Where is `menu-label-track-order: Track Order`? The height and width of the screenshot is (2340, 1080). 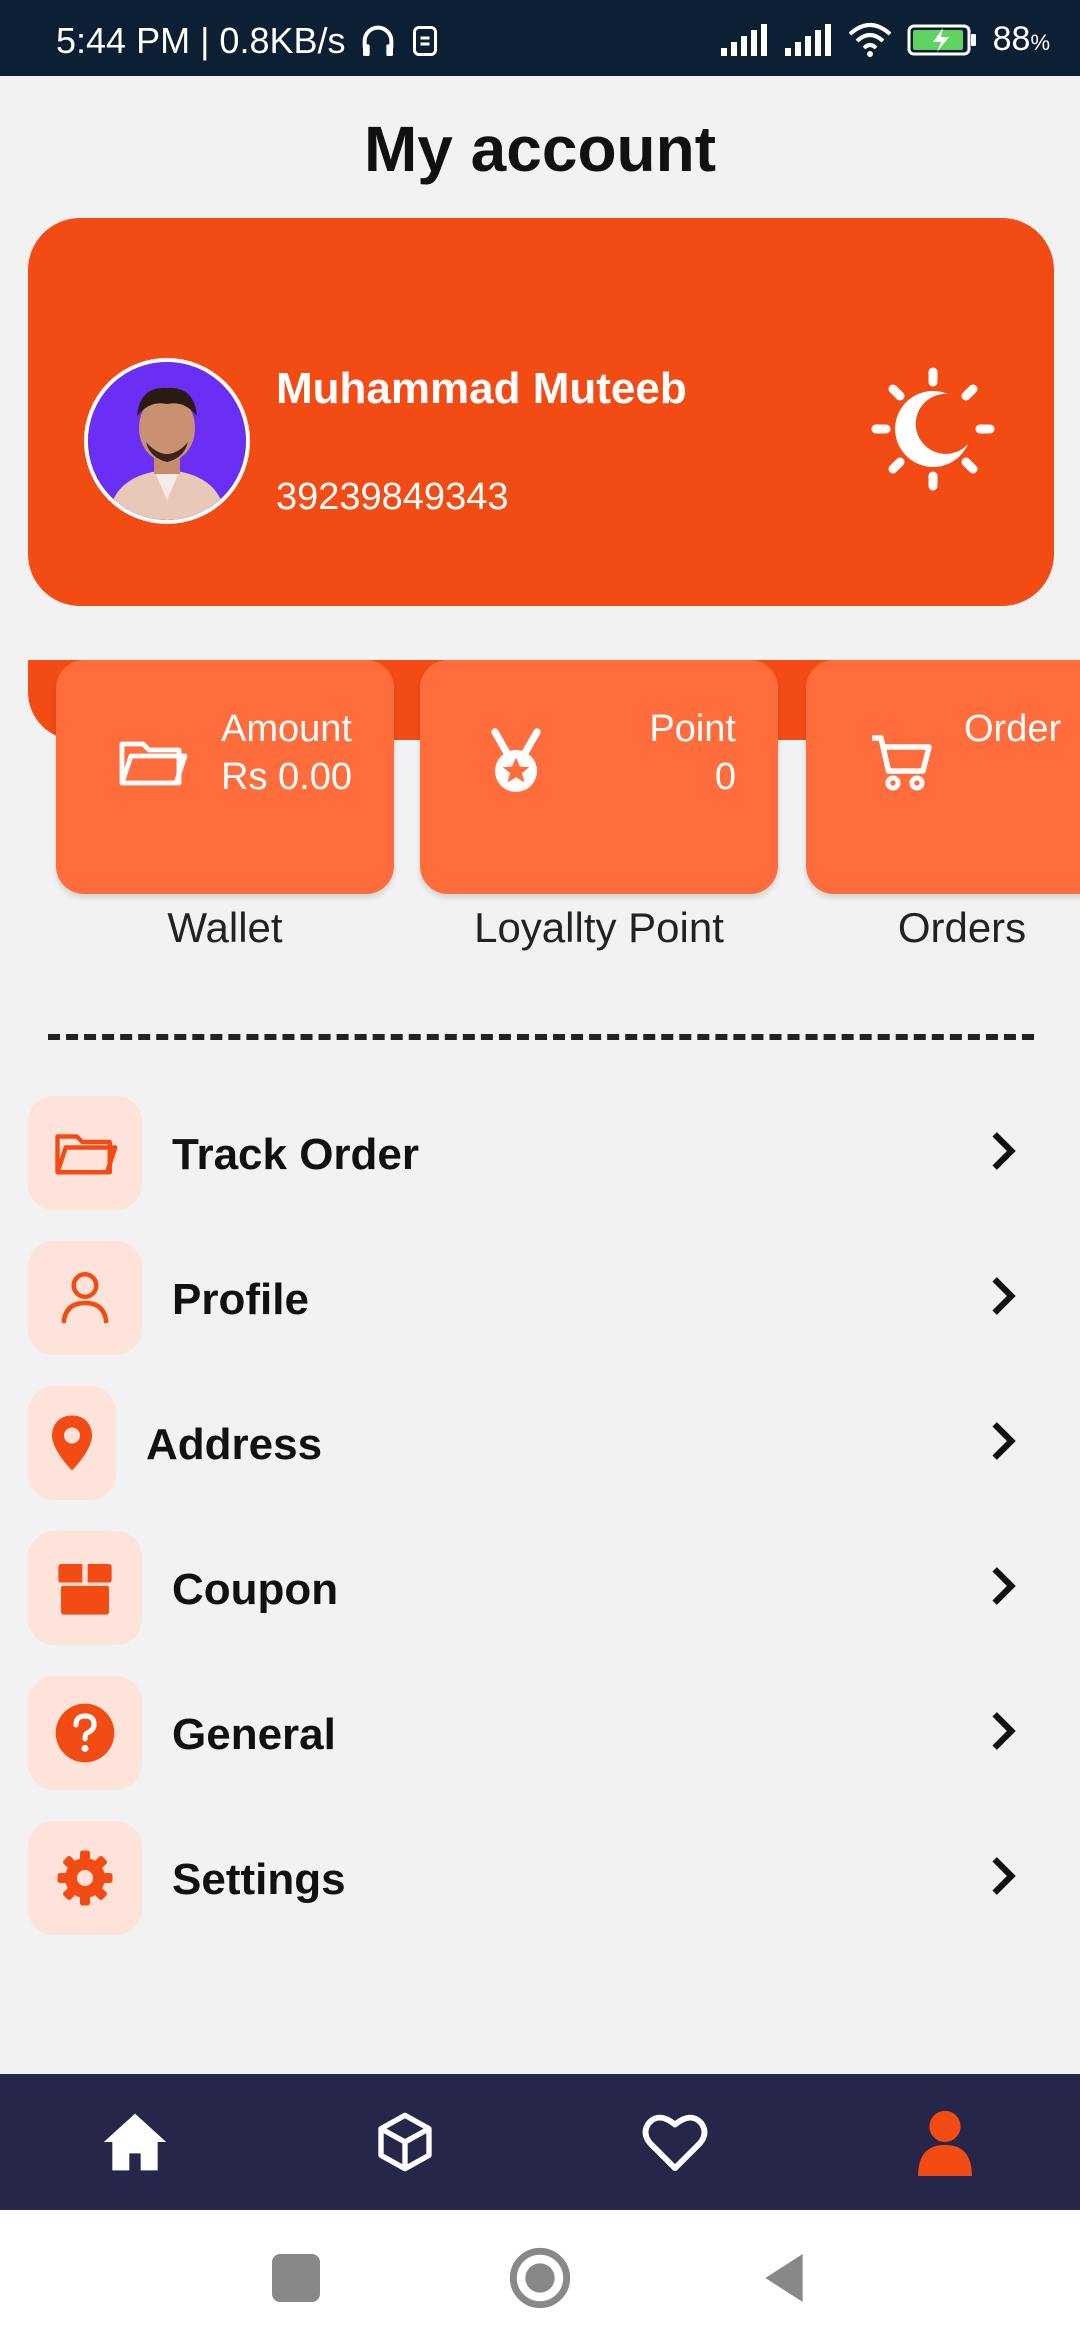
menu-label-track-order: Track Order is located at coordinates (296, 1154).